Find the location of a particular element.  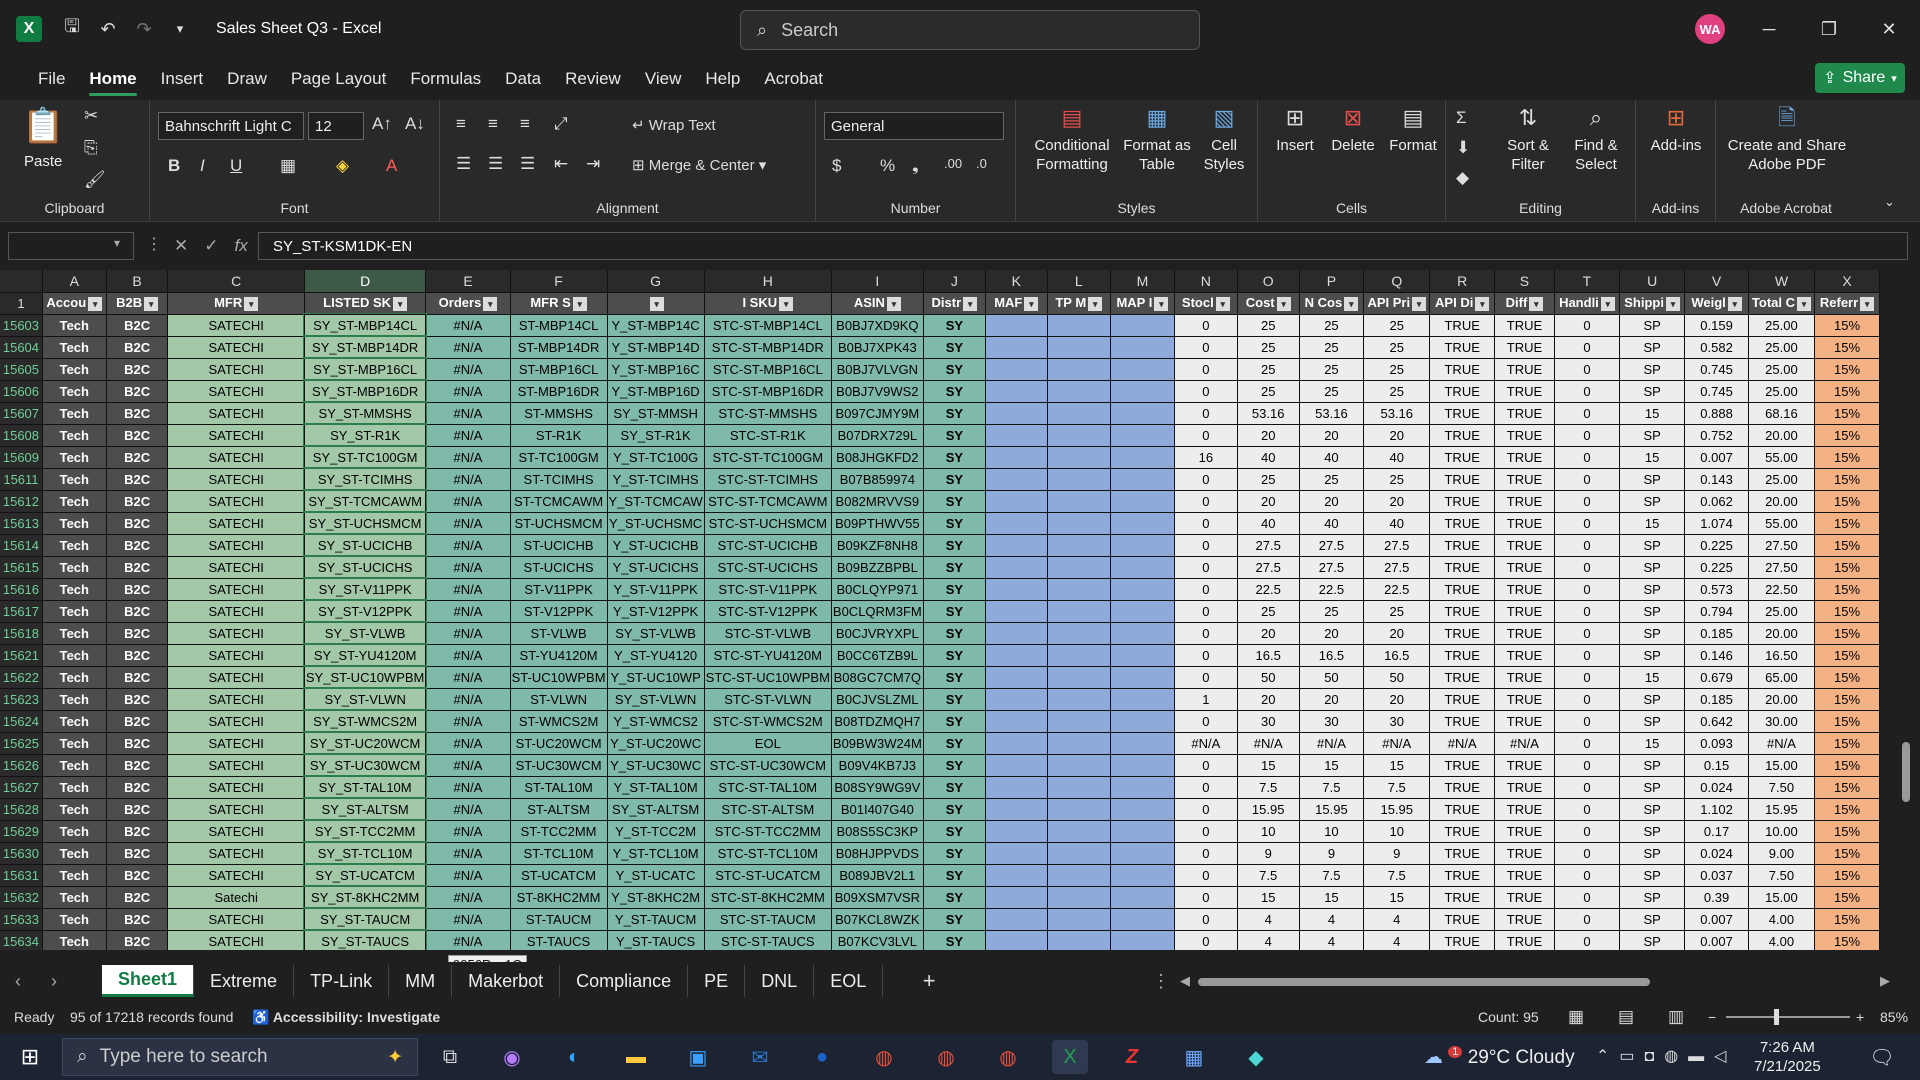

cell: 0.745 is located at coordinates (1716, 369).